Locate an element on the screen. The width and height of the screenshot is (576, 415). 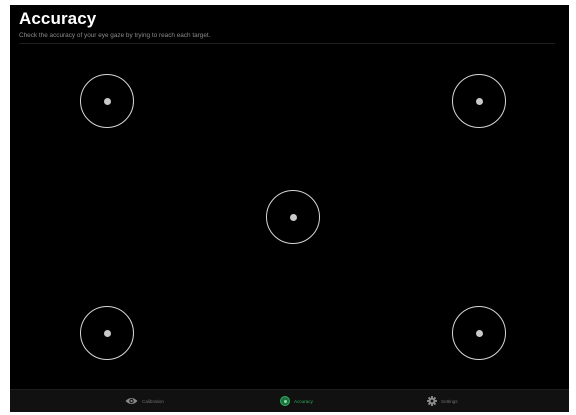
target-top-left is located at coordinates (107, 101).